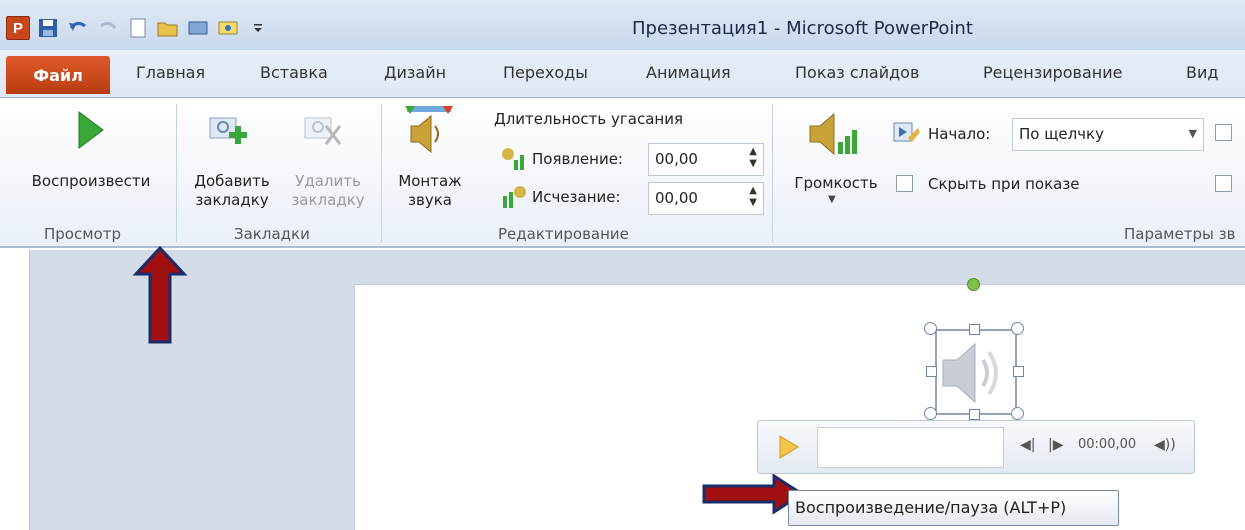  Describe the element at coordinates (514, 161) in the screenshot. I see `fade-in-icon` at that location.